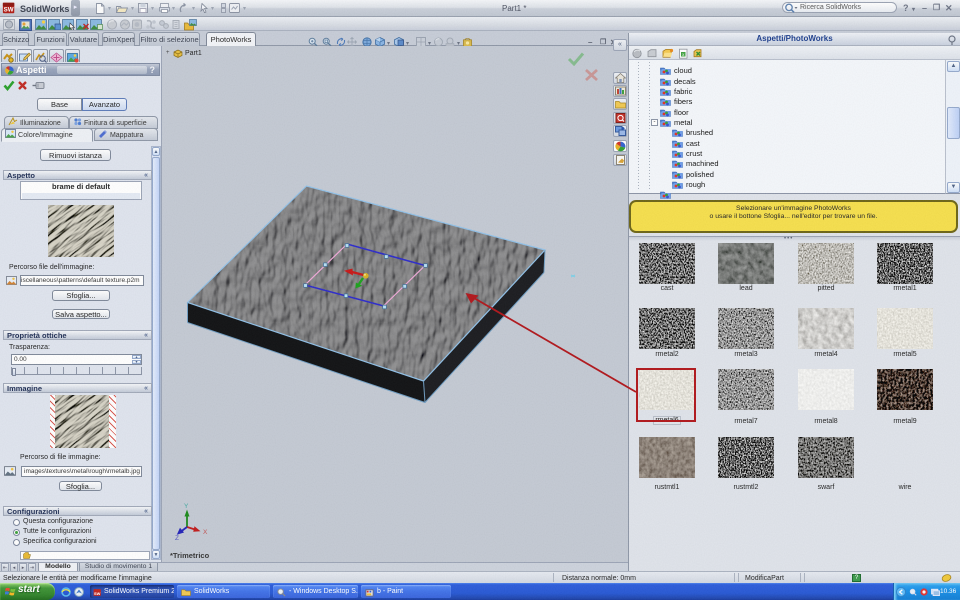 The height and width of the screenshot is (600, 960). What do you see at coordinates (186, 506) in the screenshot?
I see `svg-text: Y` at bounding box center [186, 506].